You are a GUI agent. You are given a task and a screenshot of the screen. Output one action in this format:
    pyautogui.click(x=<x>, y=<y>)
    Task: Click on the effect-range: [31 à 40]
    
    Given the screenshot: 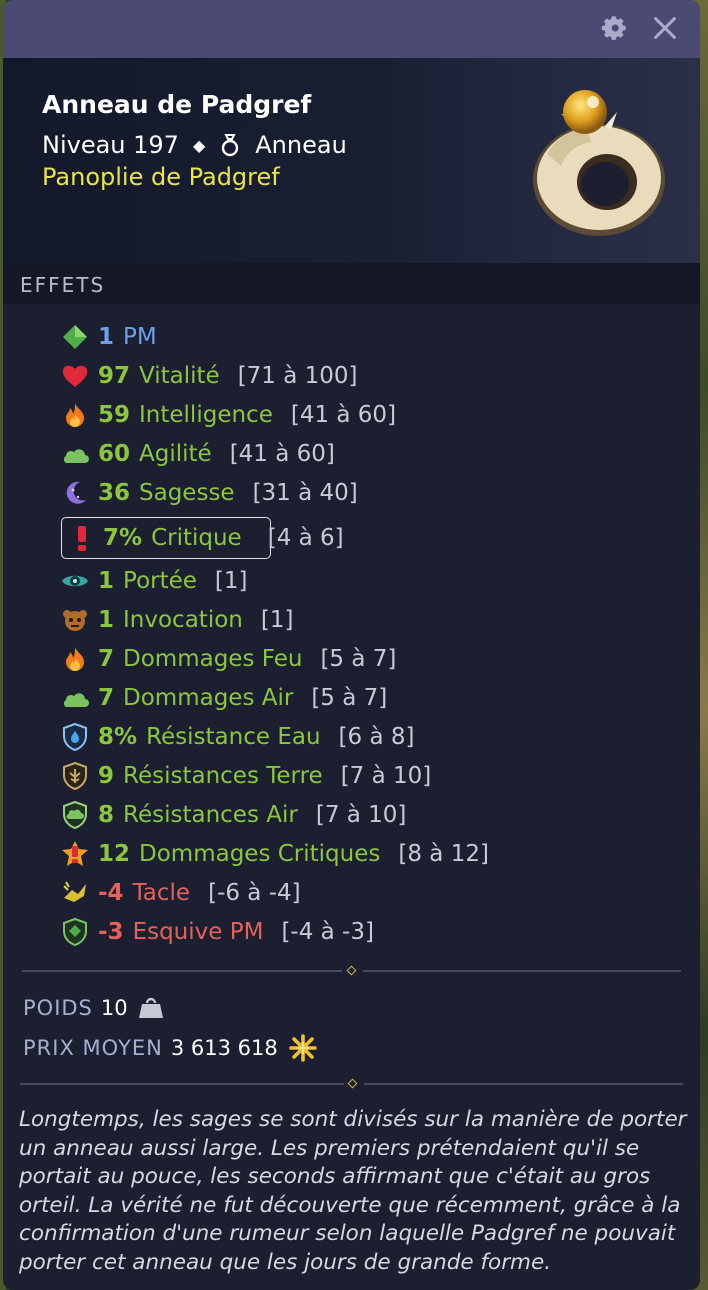 What is the action you would take?
    pyautogui.click(x=305, y=493)
    